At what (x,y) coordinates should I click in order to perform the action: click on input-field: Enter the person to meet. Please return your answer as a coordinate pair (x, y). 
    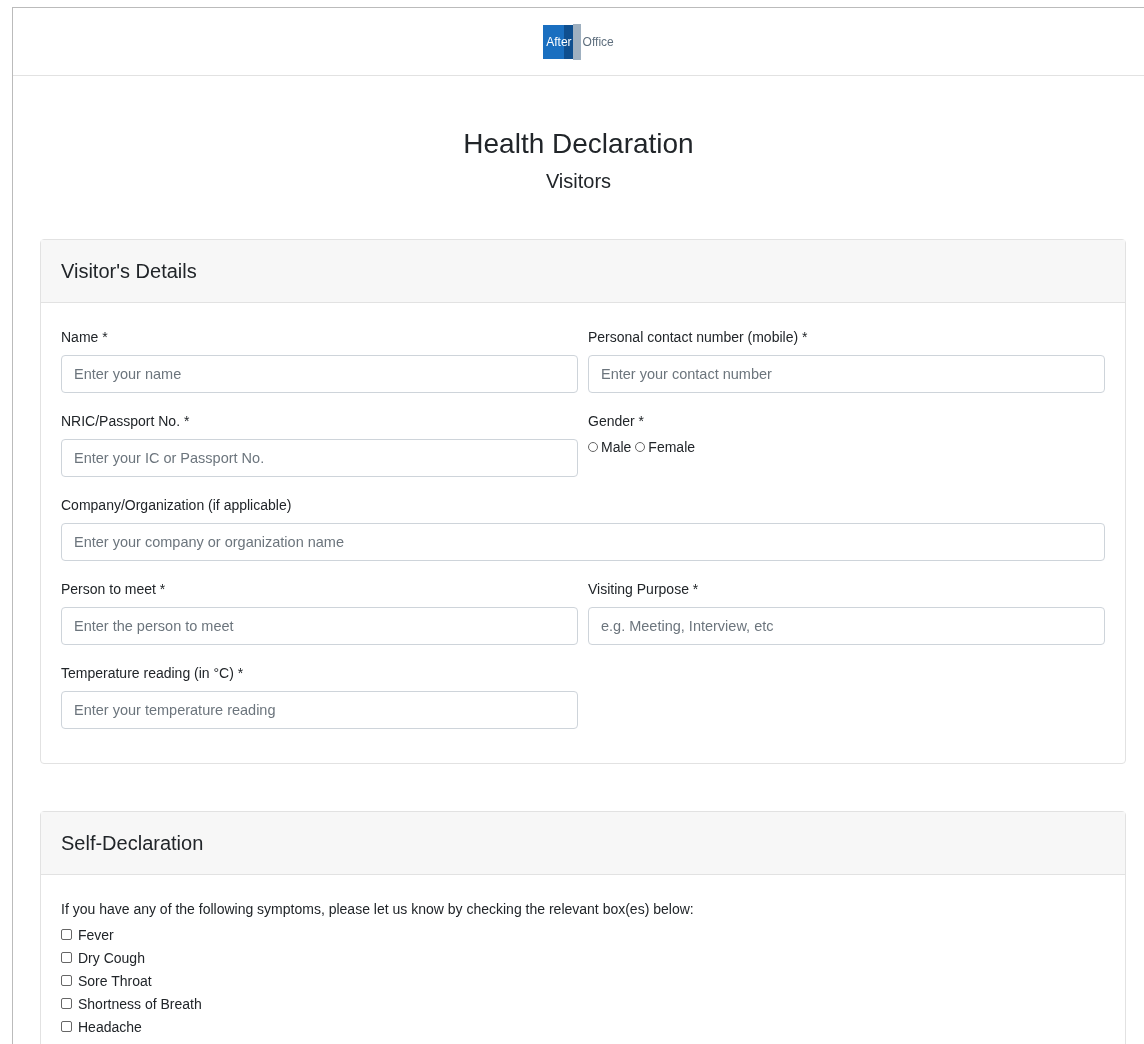
    Looking at the image, I should click on (319, 626).